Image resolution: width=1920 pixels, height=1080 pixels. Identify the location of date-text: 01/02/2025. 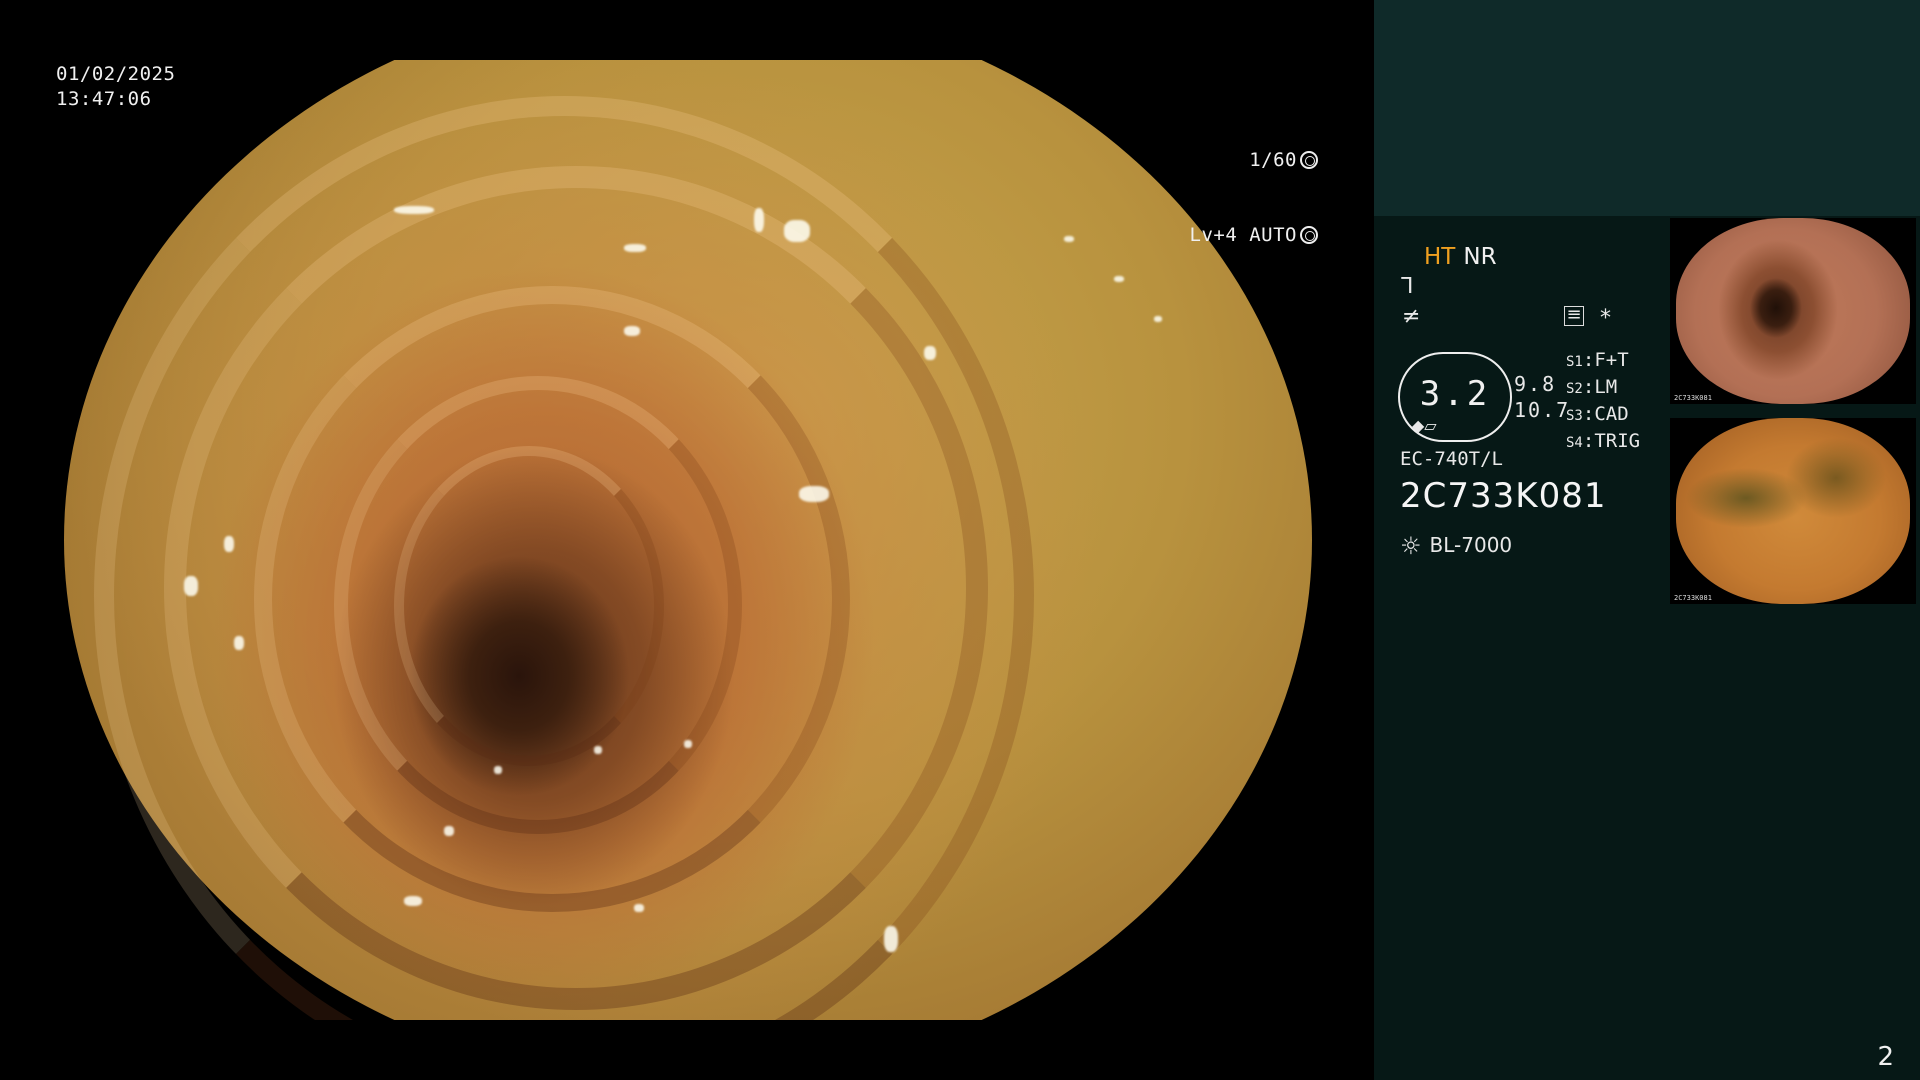
(116, 74).